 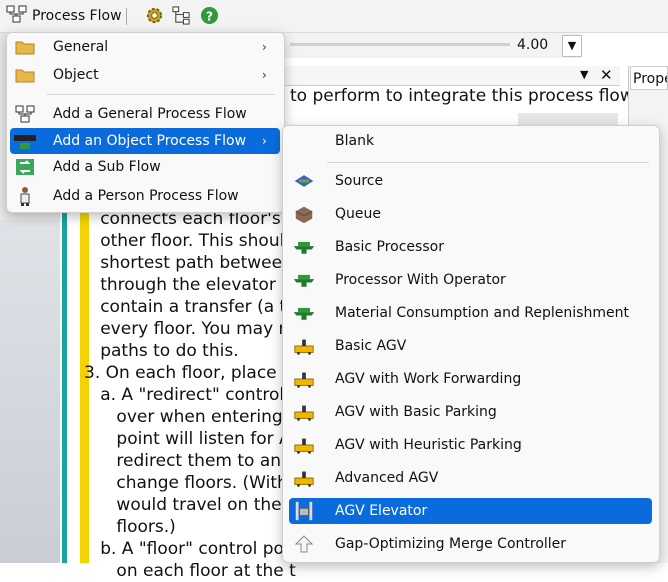 I want to click on menu-sub-item-label: Material Consumption and Replenishment, so click(x=482, y=313).